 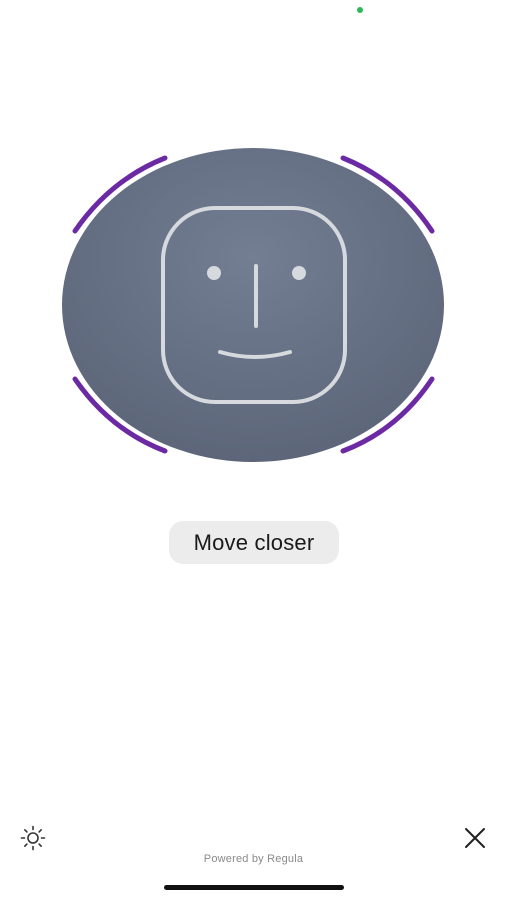 I want to click on close-button, so click(x=475, y=838).